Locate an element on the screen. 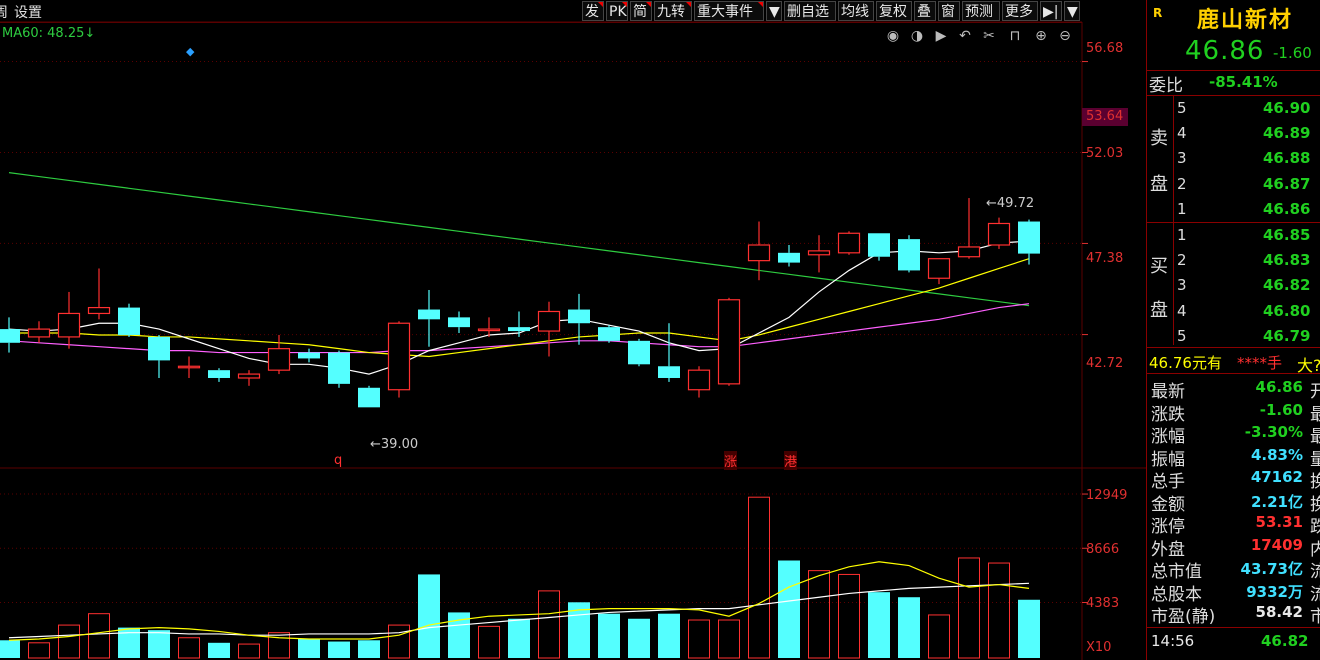  sell-price: 46.87 is located at coordinates (1286, 184).